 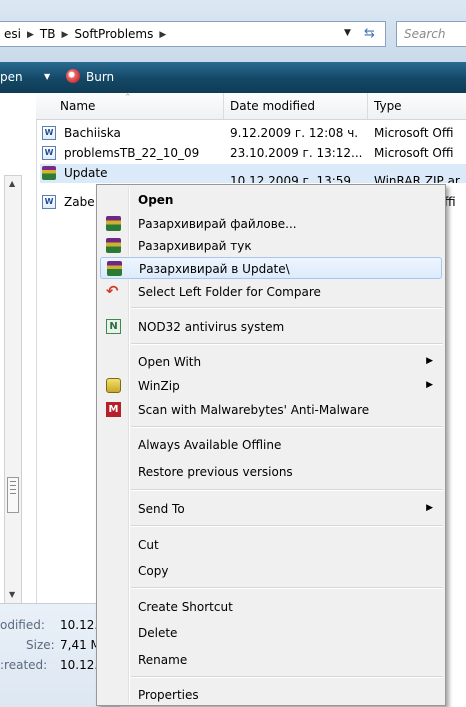 What do you see at coordinates (271, 292) in the screenshot?
I see `menu-item-compare: ↶ Select Left Folder for Compare` at bounding box center [271, 292].